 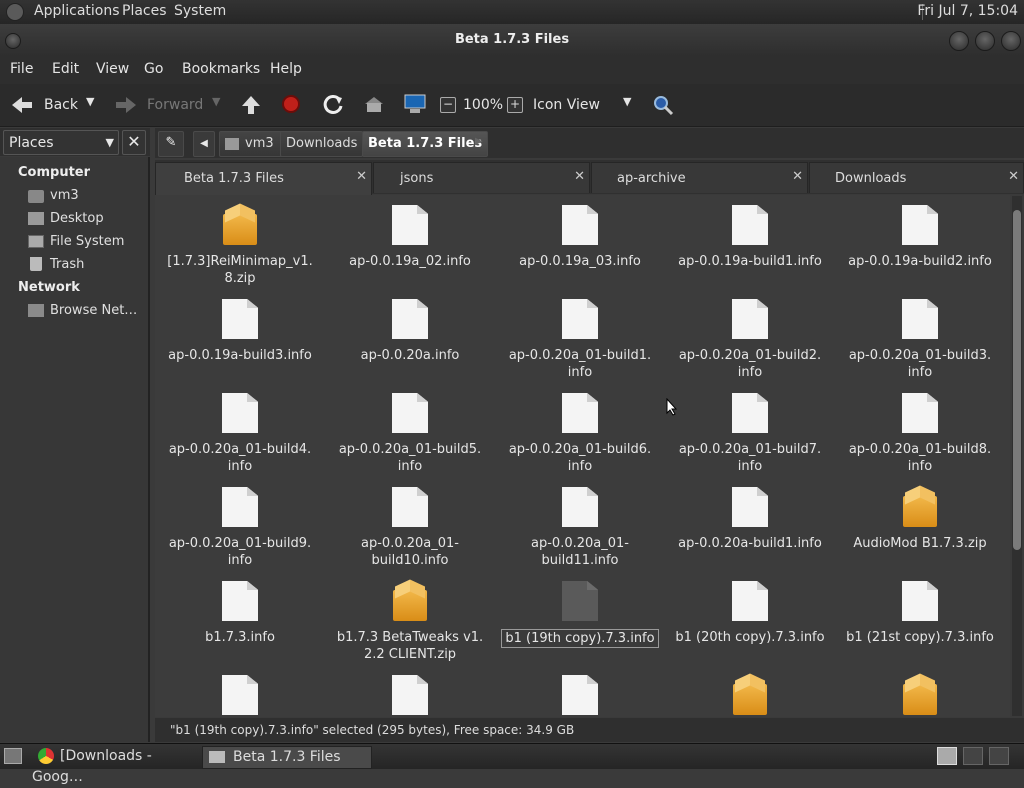 I want to click on file-item: ap-0.0.20a_01-build9. info, so click(x=240, y=523).